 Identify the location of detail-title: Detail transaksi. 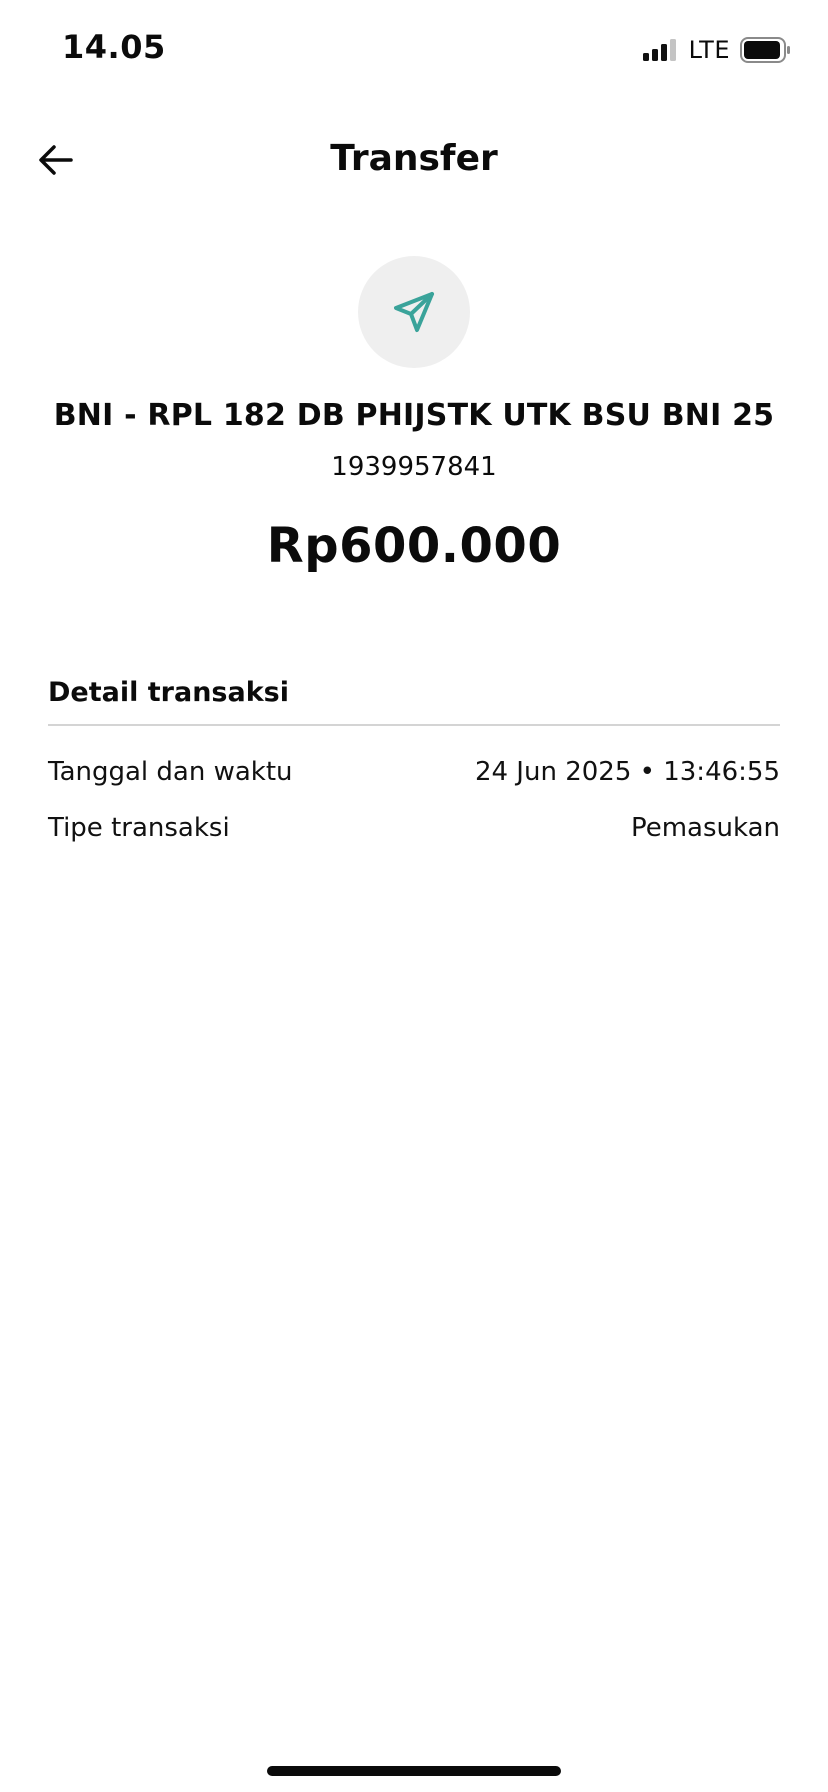
(168, 692).